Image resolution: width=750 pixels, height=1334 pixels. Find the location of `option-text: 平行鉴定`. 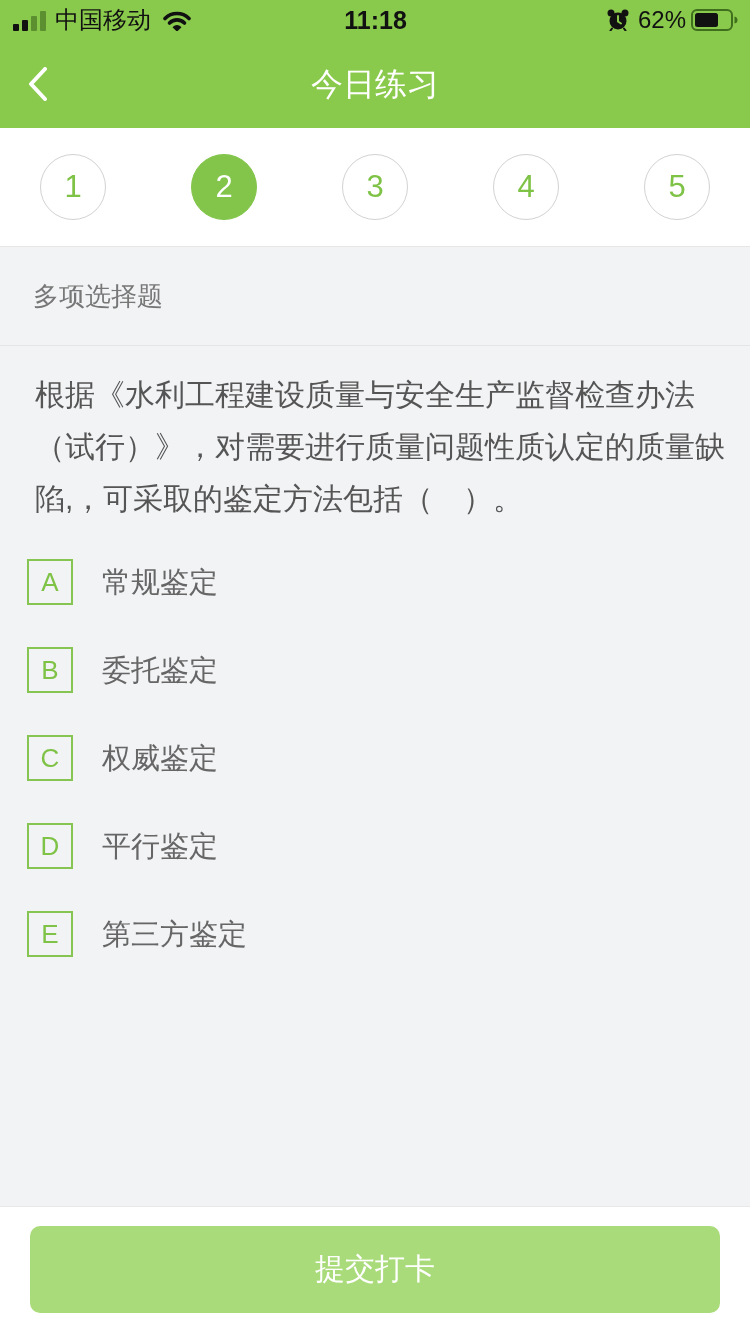

option-text: 平行鉴定 is located at coordinates (160, 846).